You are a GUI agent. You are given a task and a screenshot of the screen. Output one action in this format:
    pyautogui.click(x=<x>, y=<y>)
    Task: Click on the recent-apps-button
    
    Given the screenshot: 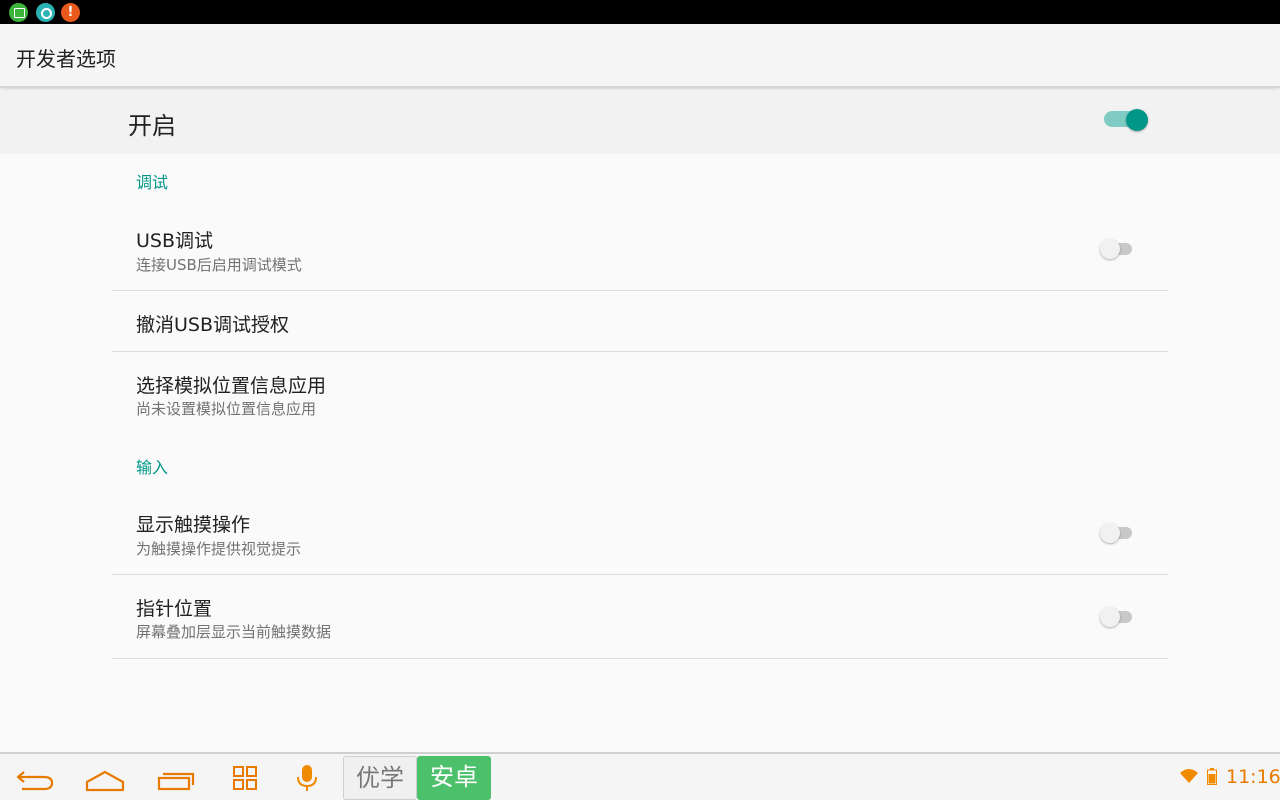 What is the action you would take?
    pyautogui.click(x=175, y=778)
    